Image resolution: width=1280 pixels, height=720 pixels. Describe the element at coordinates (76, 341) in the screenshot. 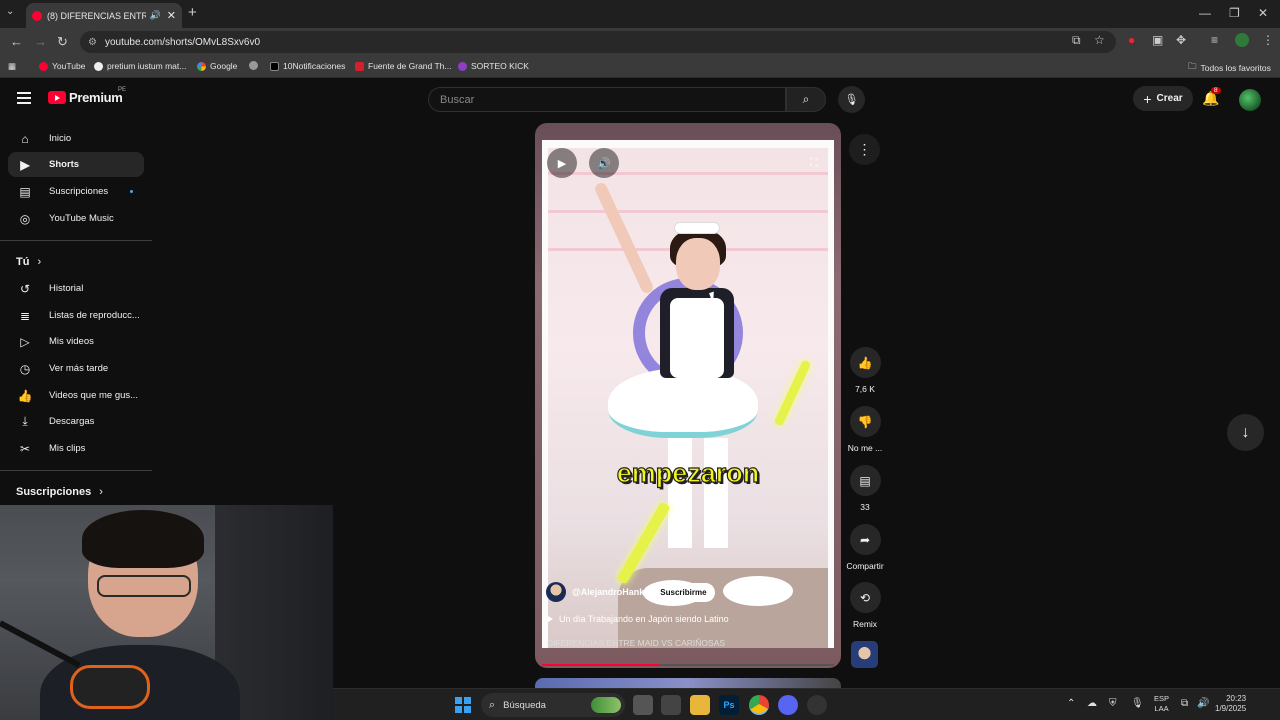

I see `sidebar-item-mis-videos: ▷ Mis videos` at that location.